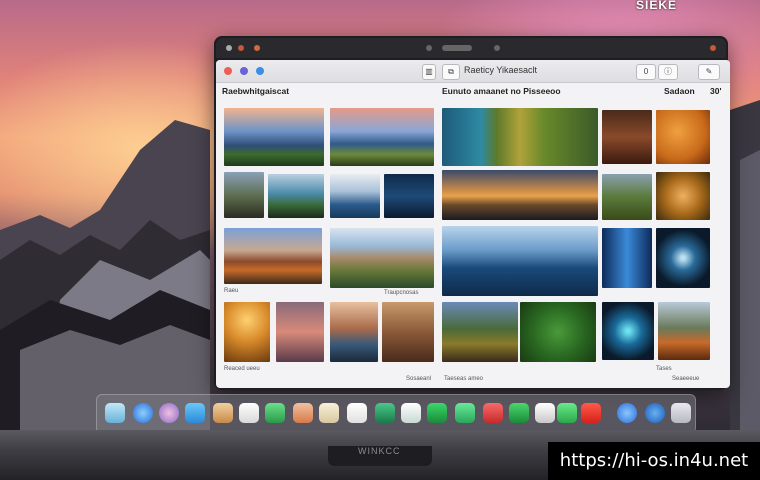 This screenshot has width=760, height=480. I want to click on toolbar-count-button: 0, so click(646, 72).